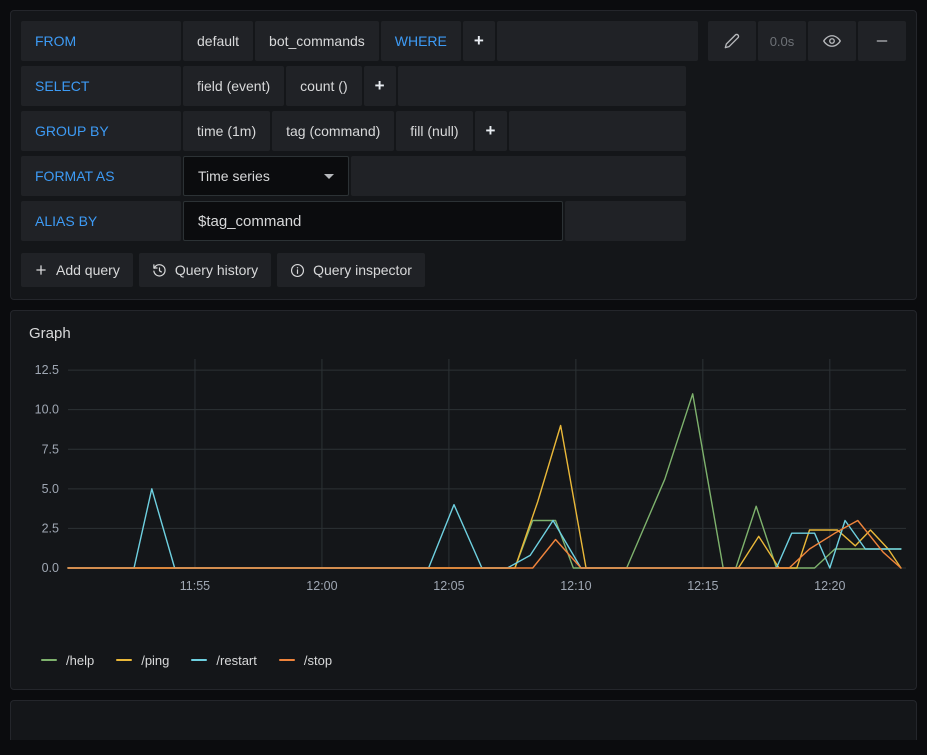  Describe the element at coordinates (518, 176) in the screenshot. I see `format-as-row-filler` at that location.